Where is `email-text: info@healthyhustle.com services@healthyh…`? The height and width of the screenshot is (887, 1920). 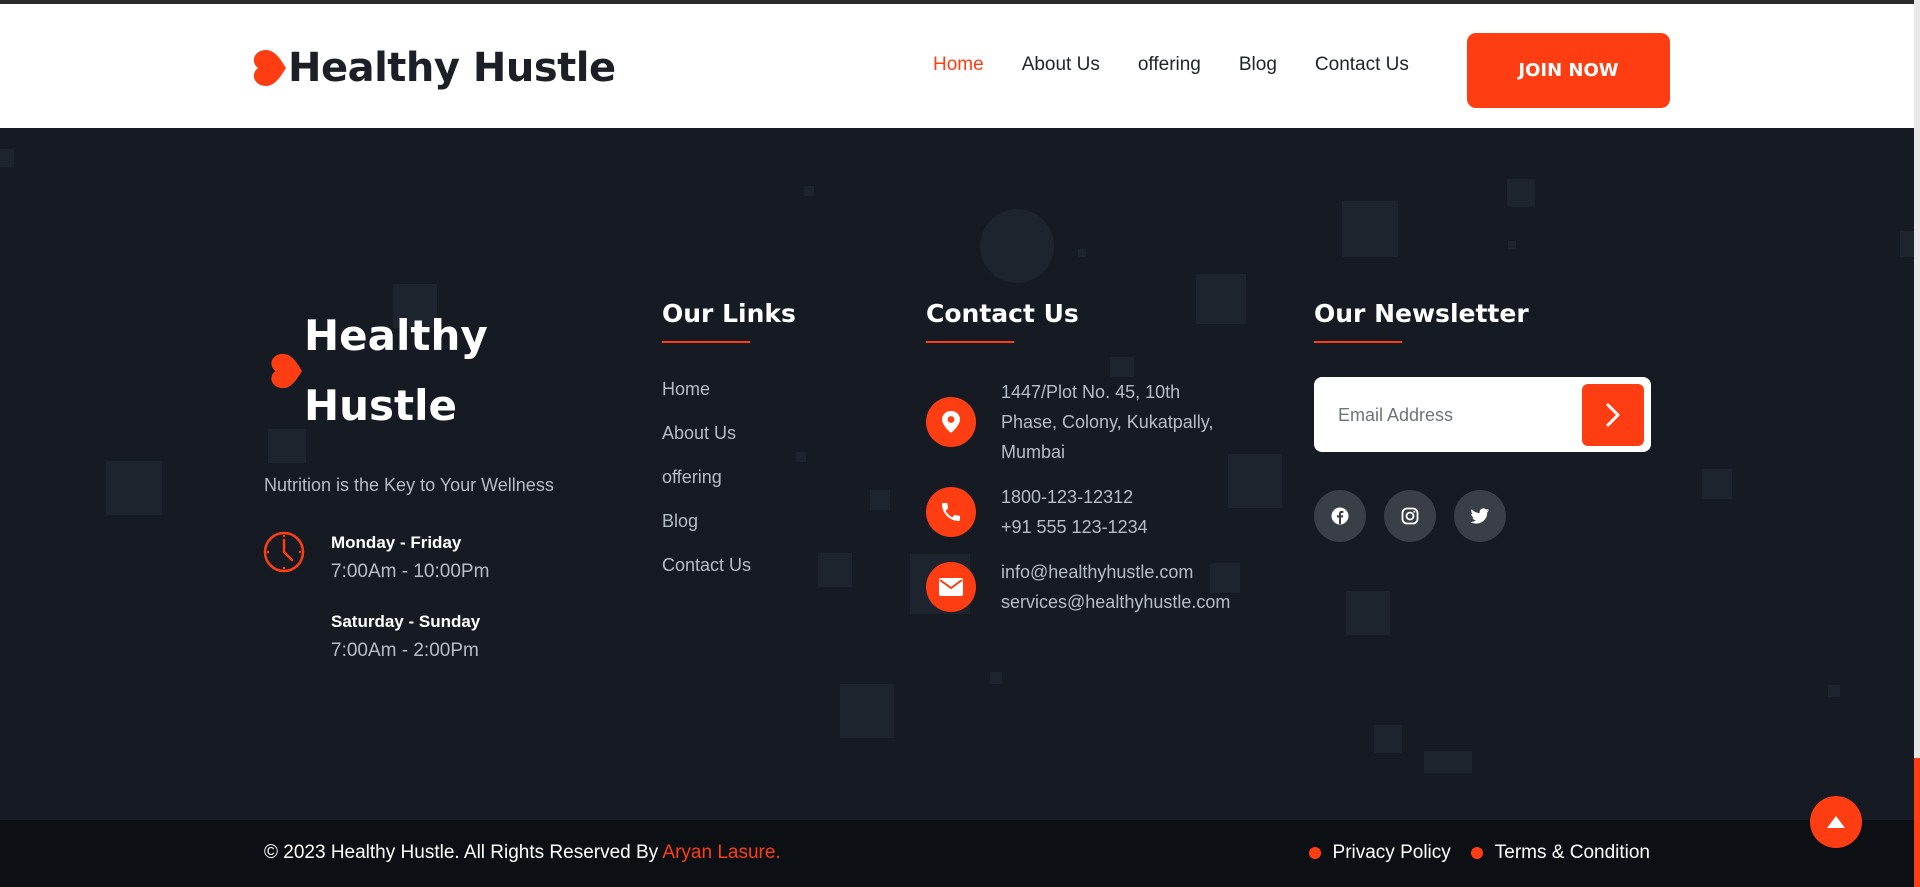
email-text: info@healthyhustle.com services@healthyh… is located at coordinates (1115, 587).